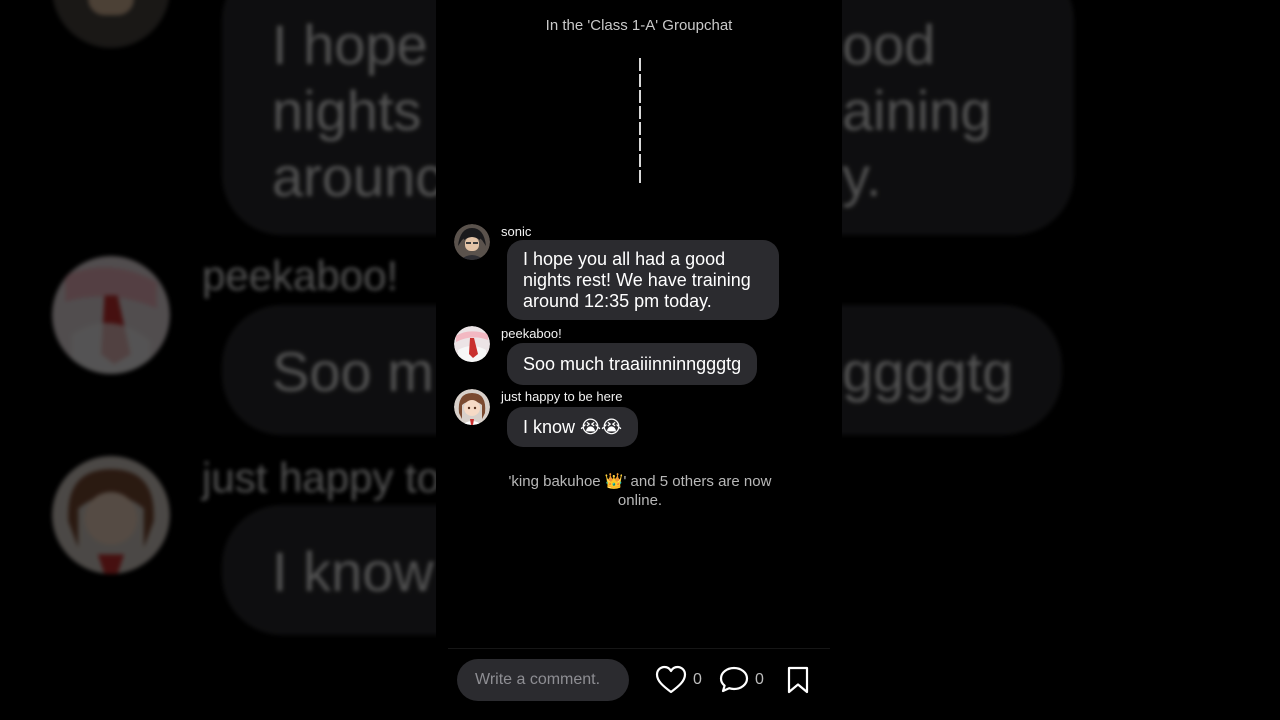 The width and height of the screenshot is (1280, 720). Describe the element at coordinates (928, 371) in the screenshot. I see `bg-text-2b: ggggtg` at that location.